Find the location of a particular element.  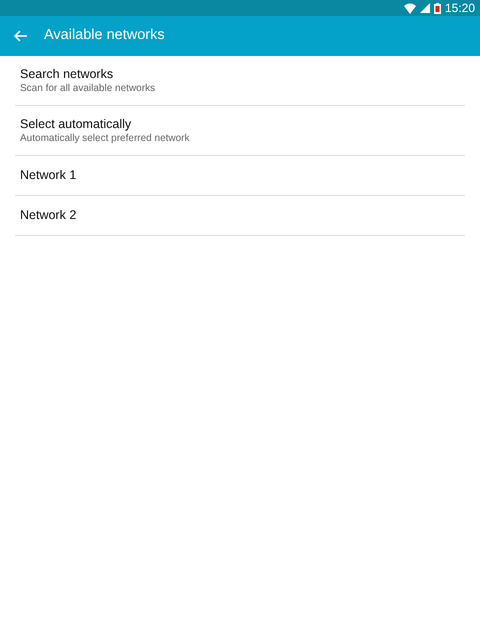

item-subtitle: Automatically select preferred network is located at coordinates (105, 138).